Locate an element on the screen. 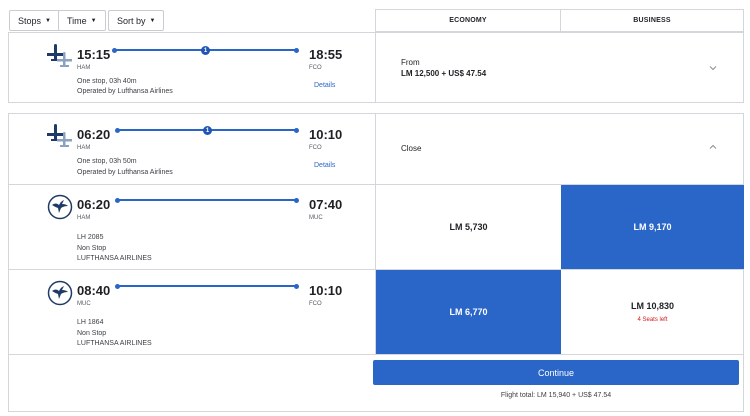 Image resolution: width=750 pixels, height=416 pixels. depart-time: 06:20 is located at coordinates (94, 134).